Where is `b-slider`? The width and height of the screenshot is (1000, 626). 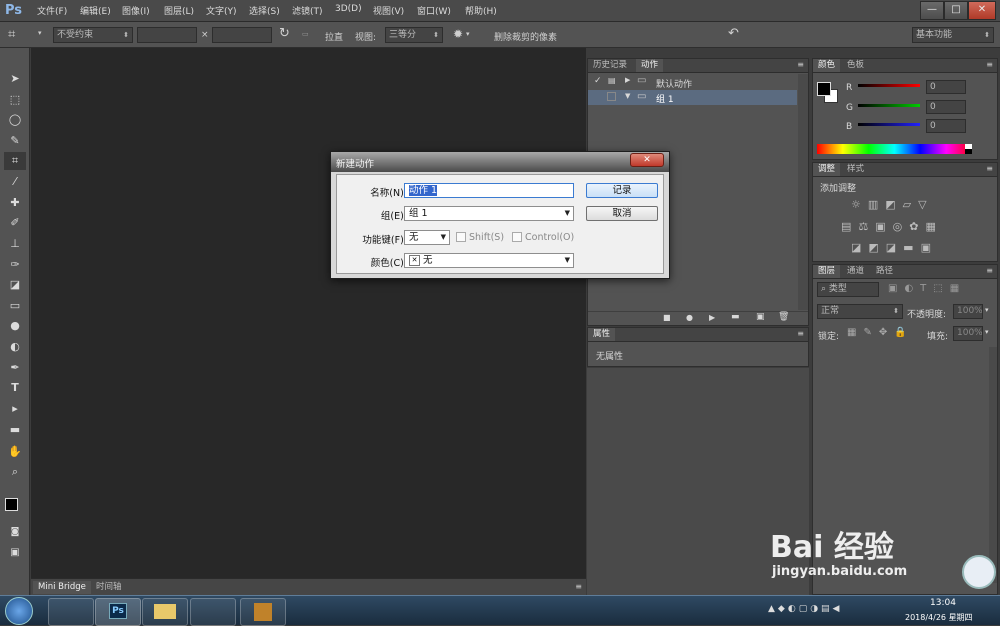
b-slider is located at coordinates (889, 124).